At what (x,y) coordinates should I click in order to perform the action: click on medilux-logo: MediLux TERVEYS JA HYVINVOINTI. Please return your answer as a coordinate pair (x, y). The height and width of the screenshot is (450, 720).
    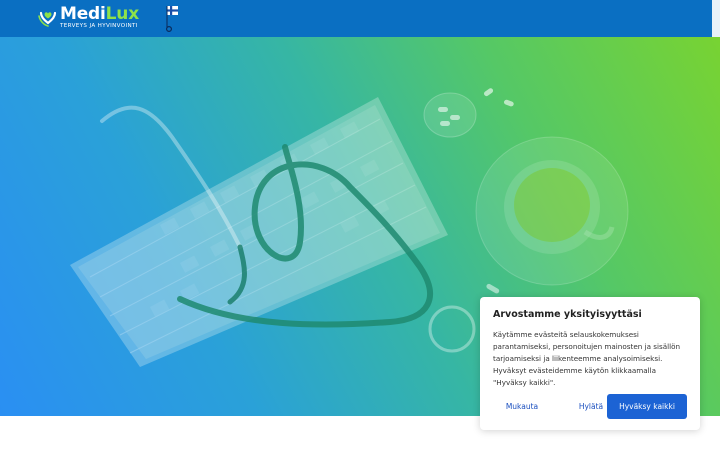
    Looking at the image, I should click on (88, 18).